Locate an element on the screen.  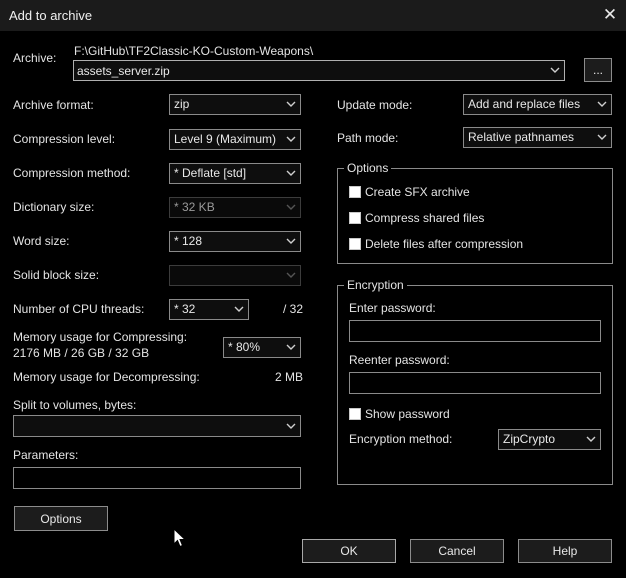
compression-method-value: * Deflate [std] is located at coordinates (210, 173).